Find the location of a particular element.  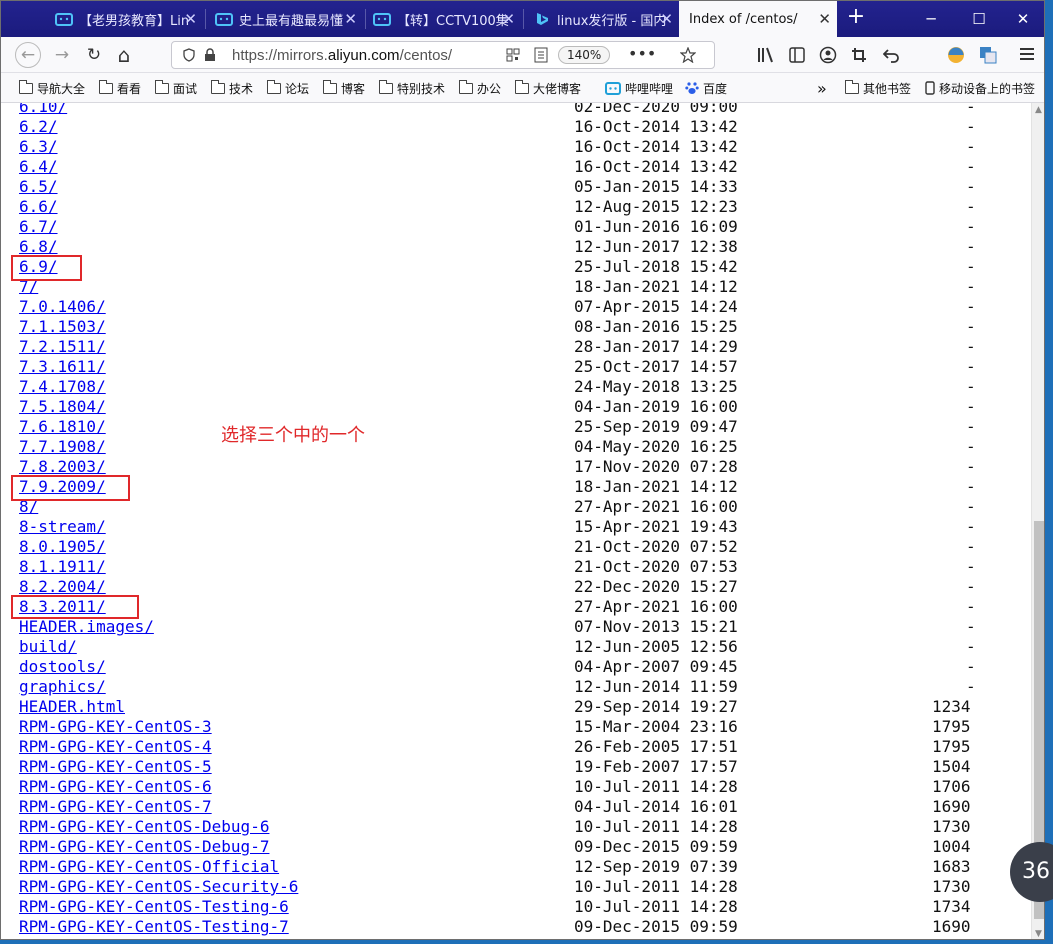

entry-link: 7.7.1908/ is located at coordinates (62, 447).